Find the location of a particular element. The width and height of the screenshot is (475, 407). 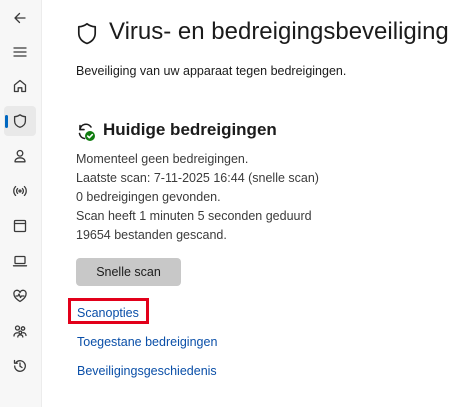

page-title: Virus- en bedreigingsbeveiliging is located at coordinates (279, 31).